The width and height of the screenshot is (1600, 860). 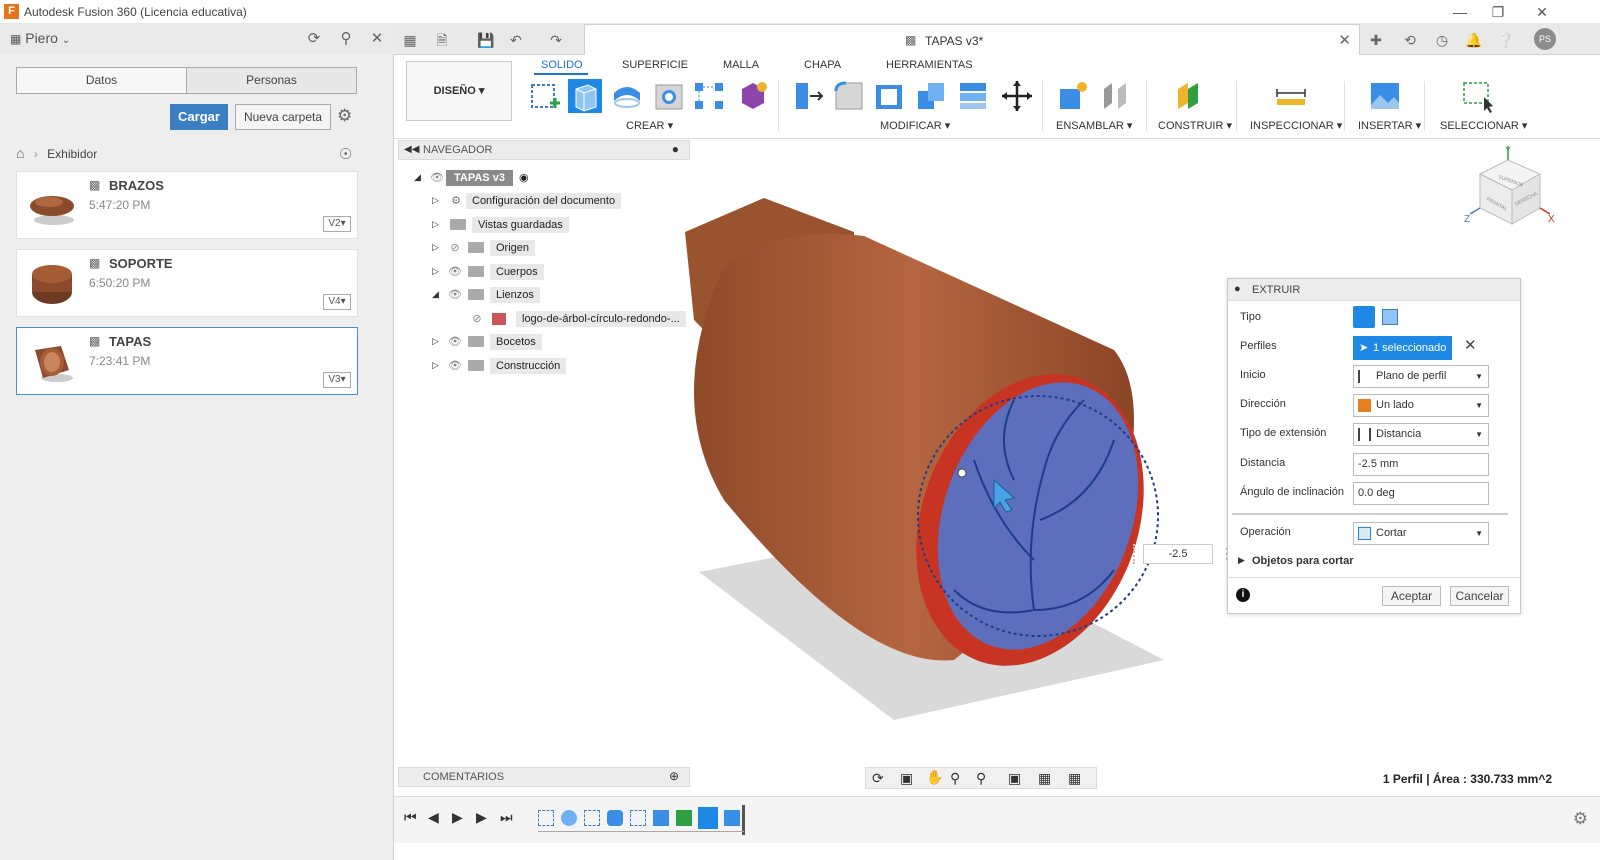 What do you see at coordinates (488, 271) in the screenshot?
I see `tree-item-bodies: ▷ 👁 Cuerpos` at bounding box center [488, 271].